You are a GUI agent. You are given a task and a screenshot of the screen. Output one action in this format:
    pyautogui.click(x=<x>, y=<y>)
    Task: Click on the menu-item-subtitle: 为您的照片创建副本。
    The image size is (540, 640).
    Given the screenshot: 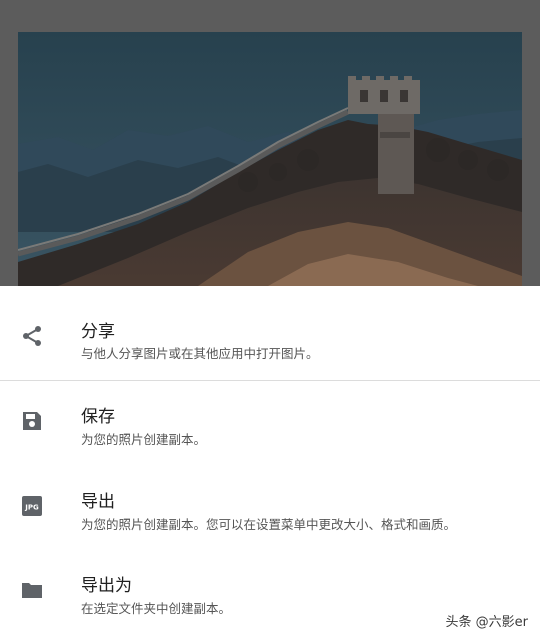 What is the action you would take?
    pyautogui.click(x=144, y=439)
    